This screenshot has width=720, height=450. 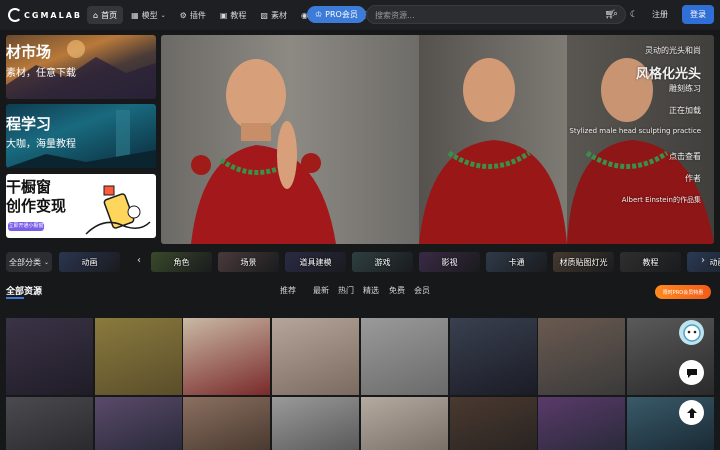 I want to click on category-chip: 影视, so click(x=449, y=262).